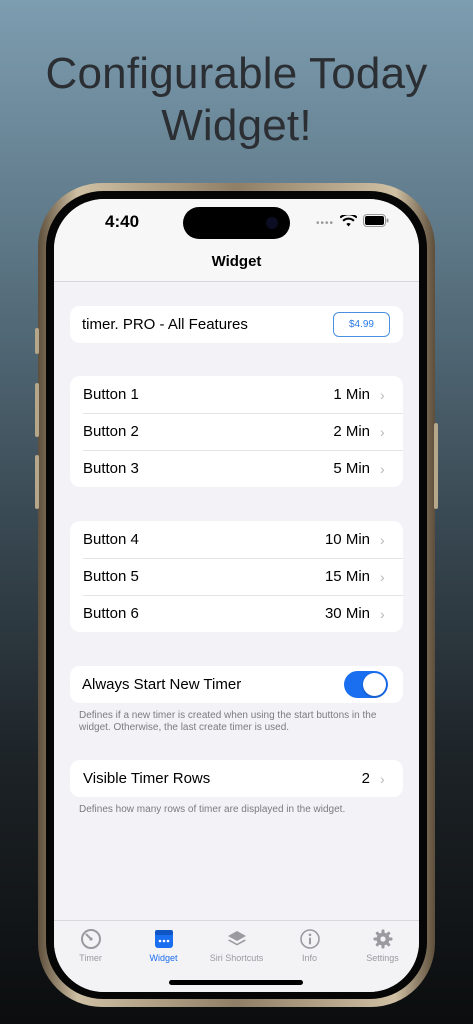  What do you see at coordinates (163, 939) in the screenshot?
I see `widget-icon` at bounding box center [163, 939].